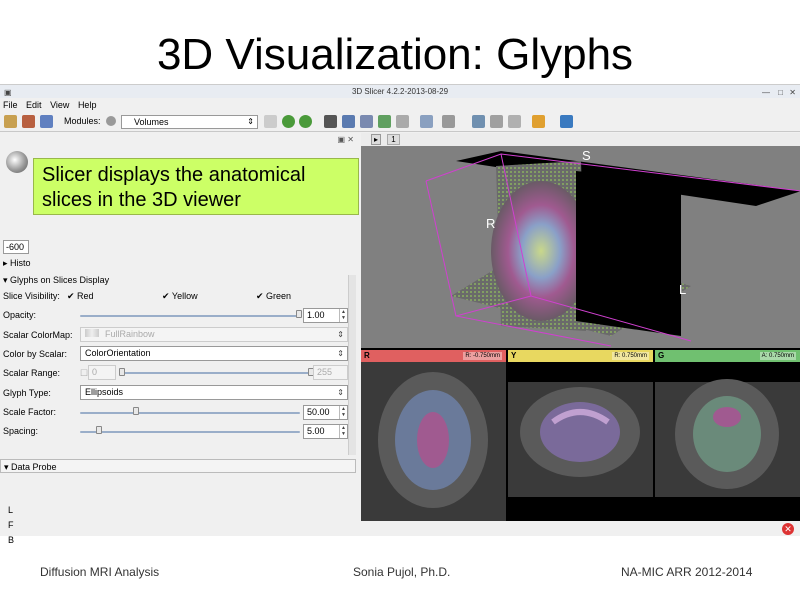 This screenshot has width=800, height=600. I want to click on app-icon: ▣, so click(8, 92).